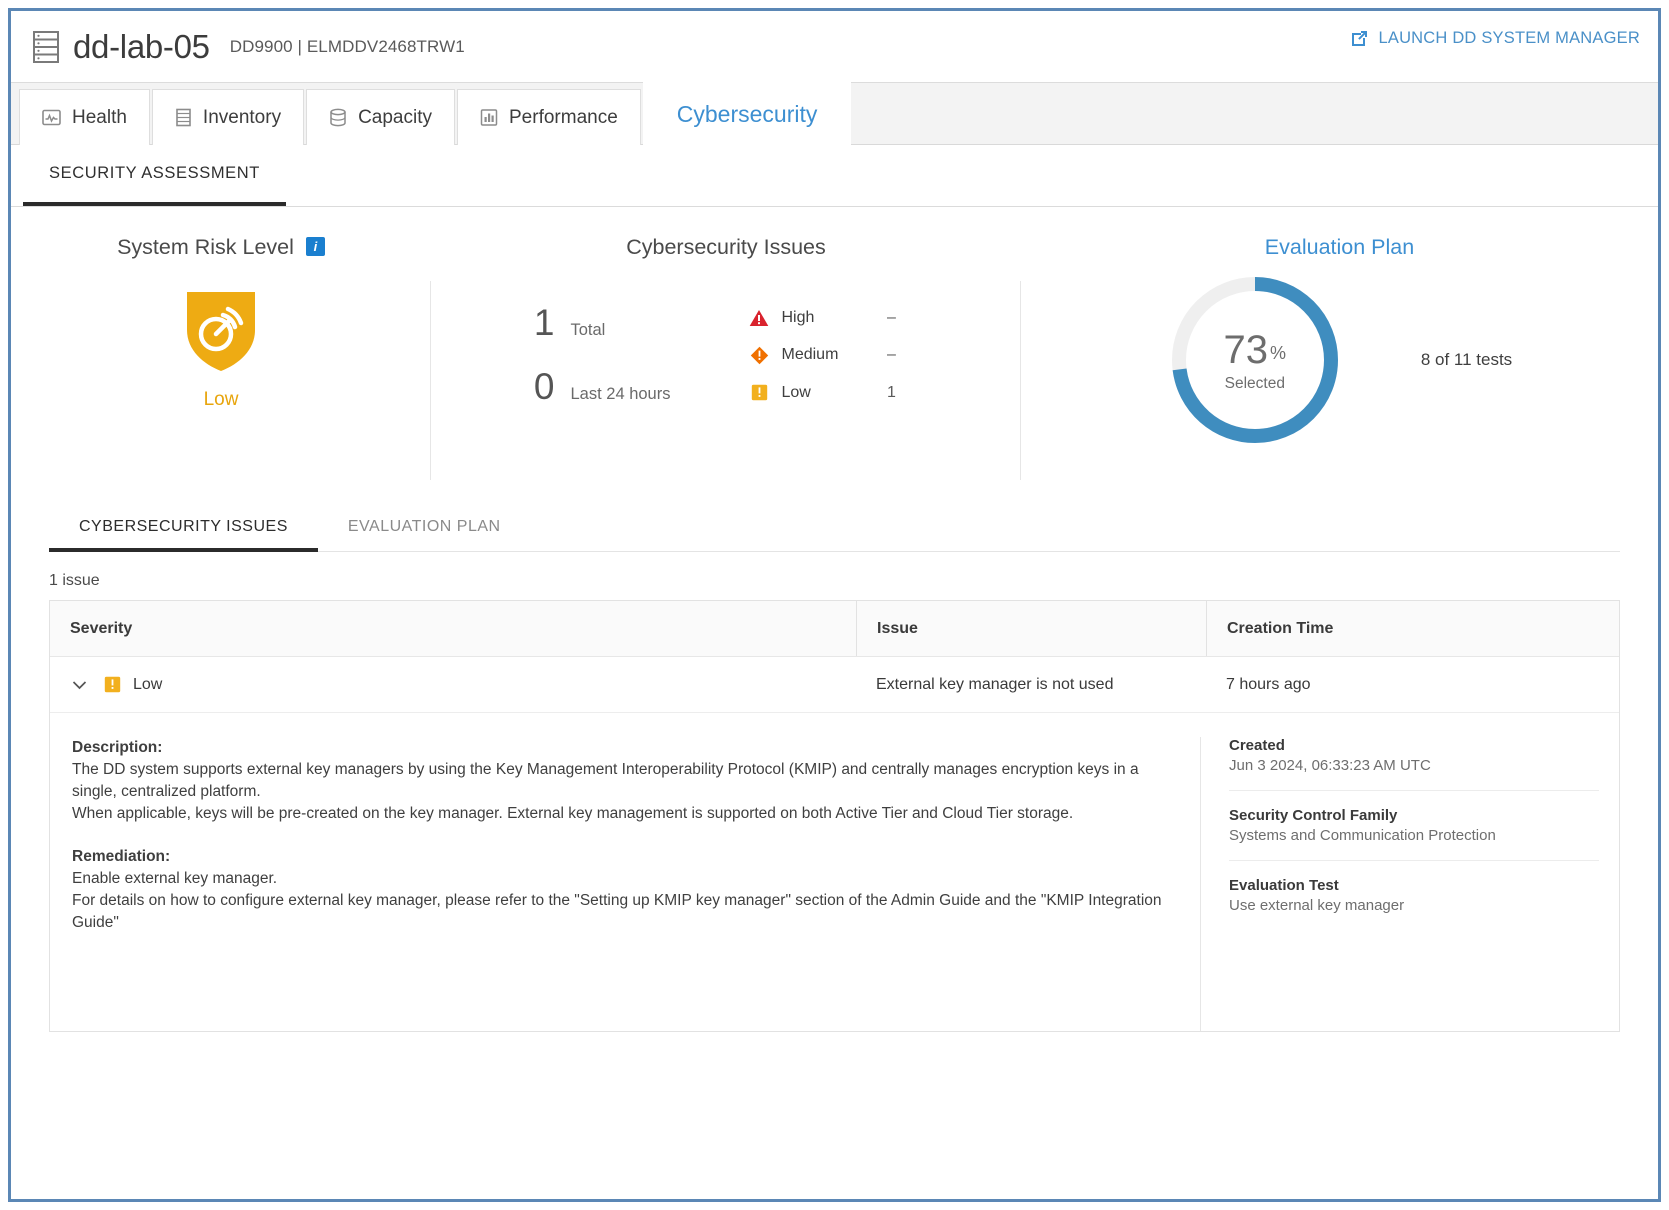 This screenshot has width=1669, height=1210. I want to click on system-risk-level-panel: System Risk Level i Low, so click(221, 365).